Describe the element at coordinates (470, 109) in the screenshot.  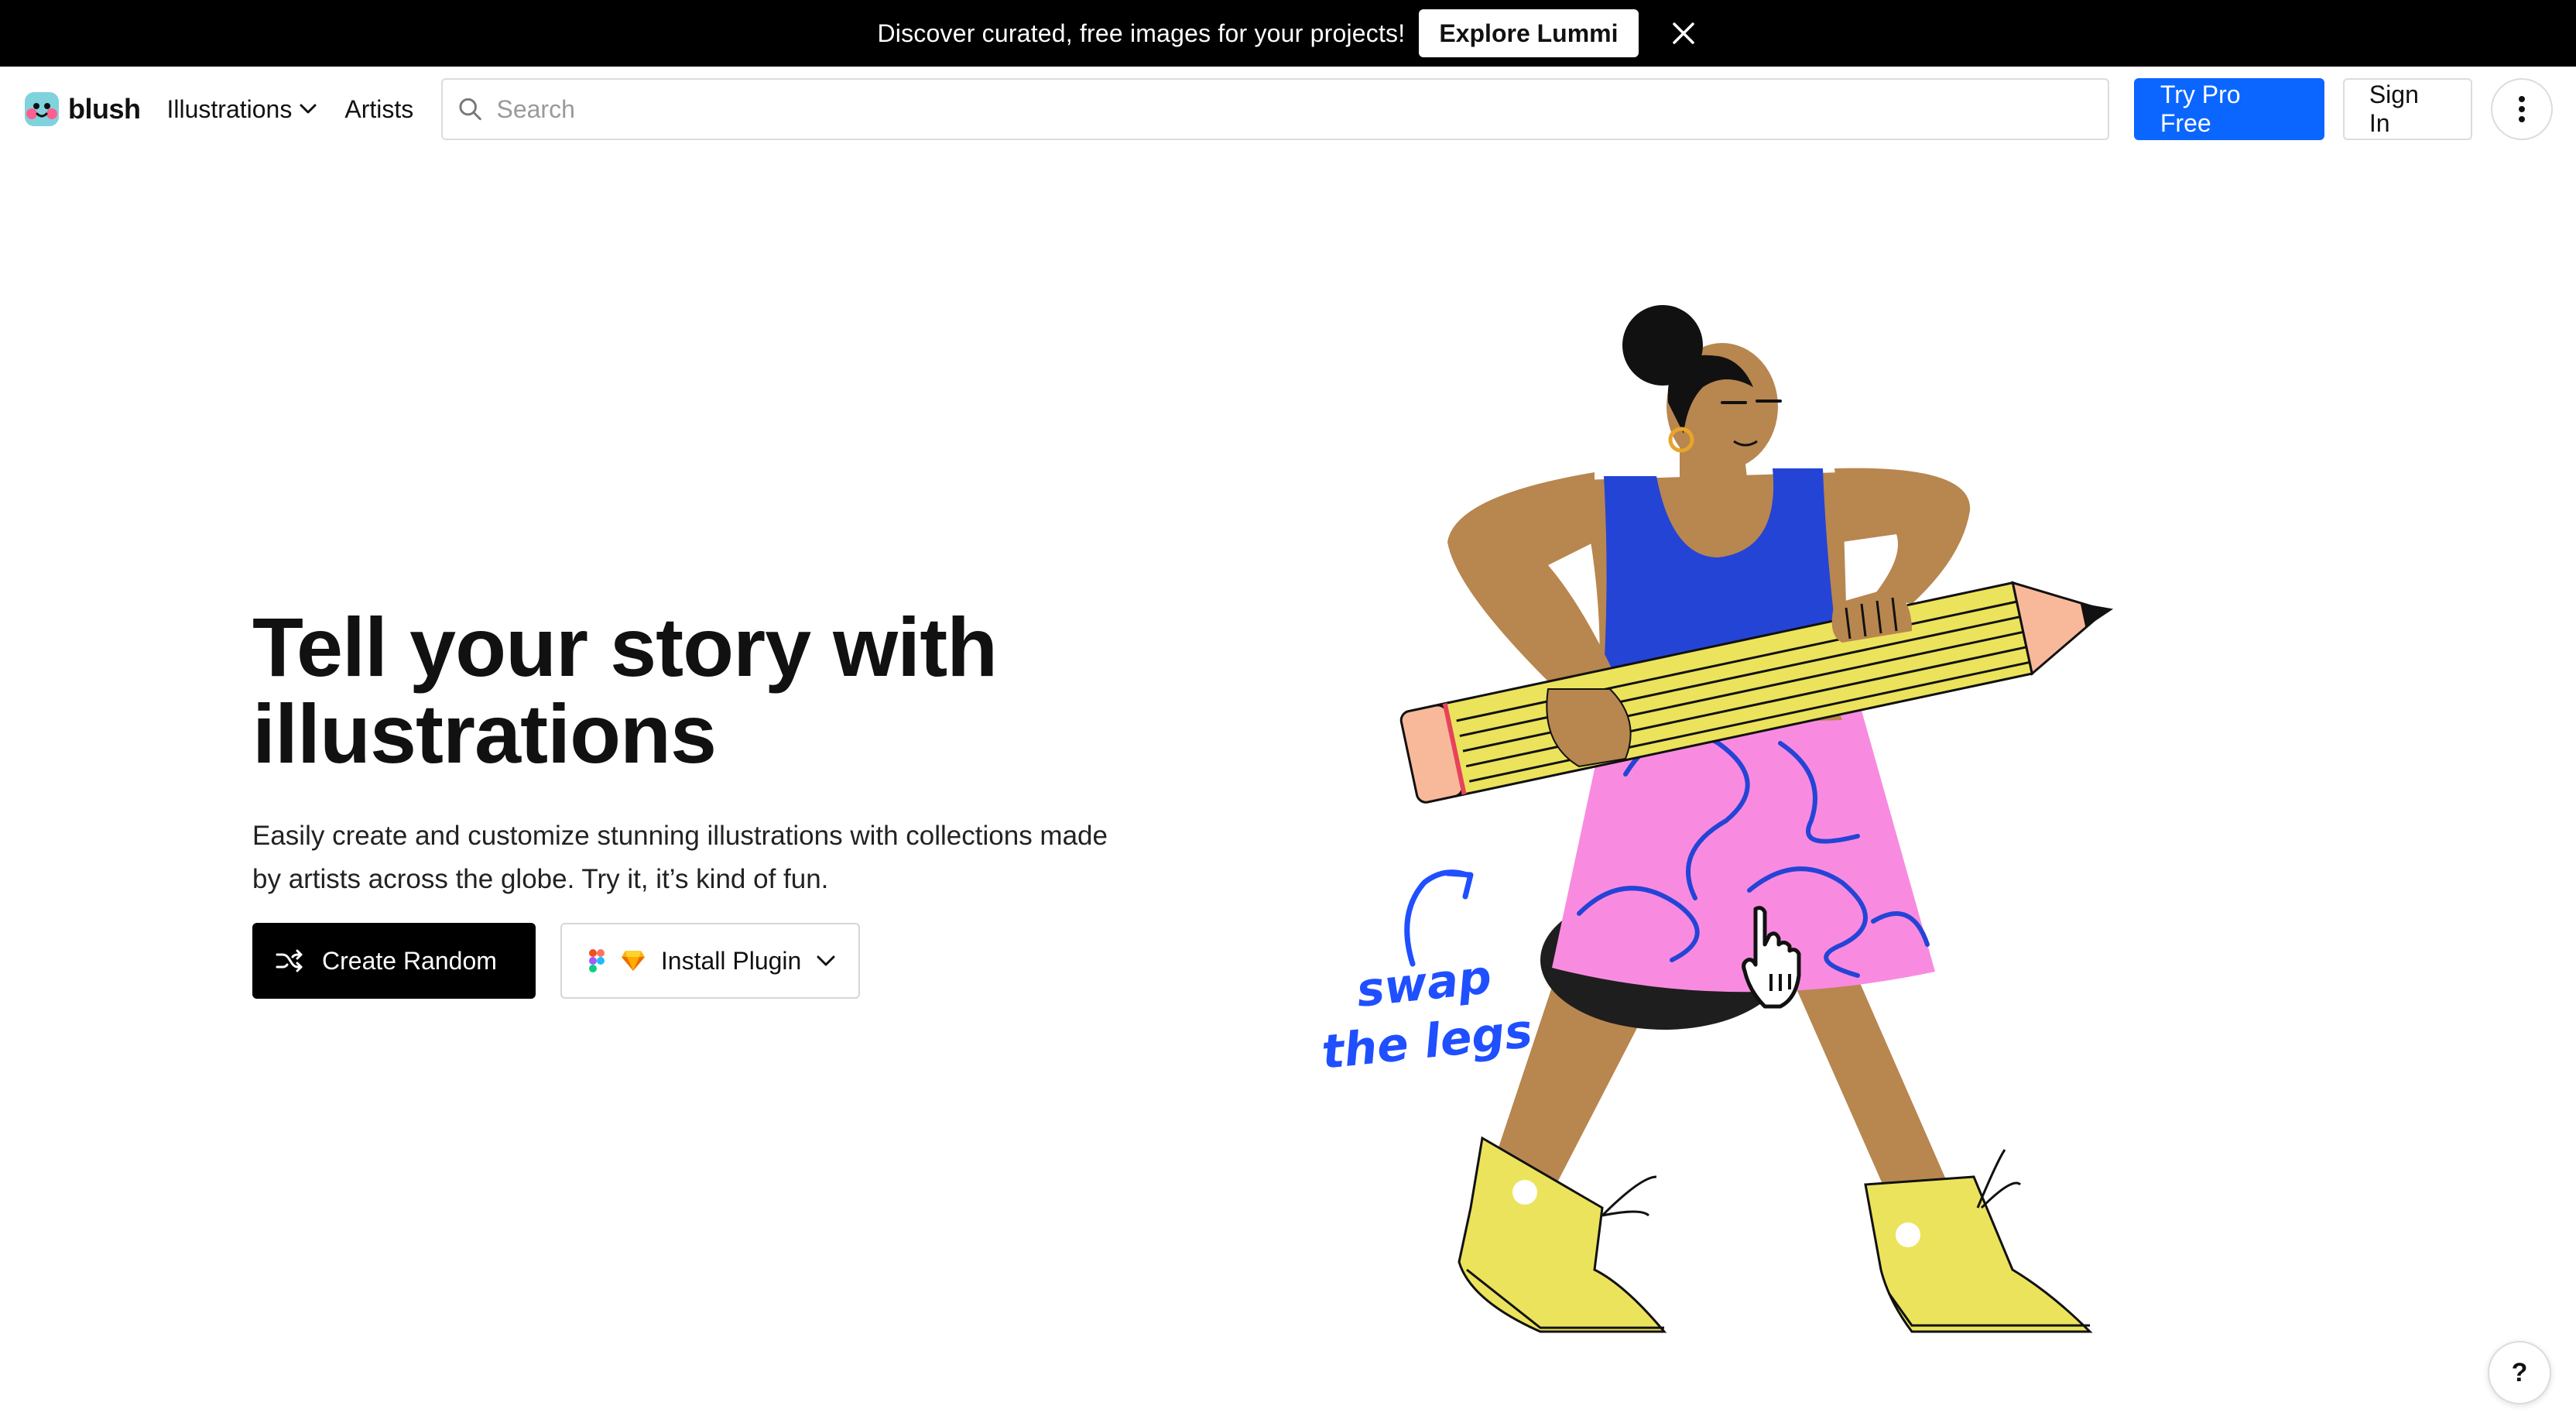
I see `search-icon` at that location.